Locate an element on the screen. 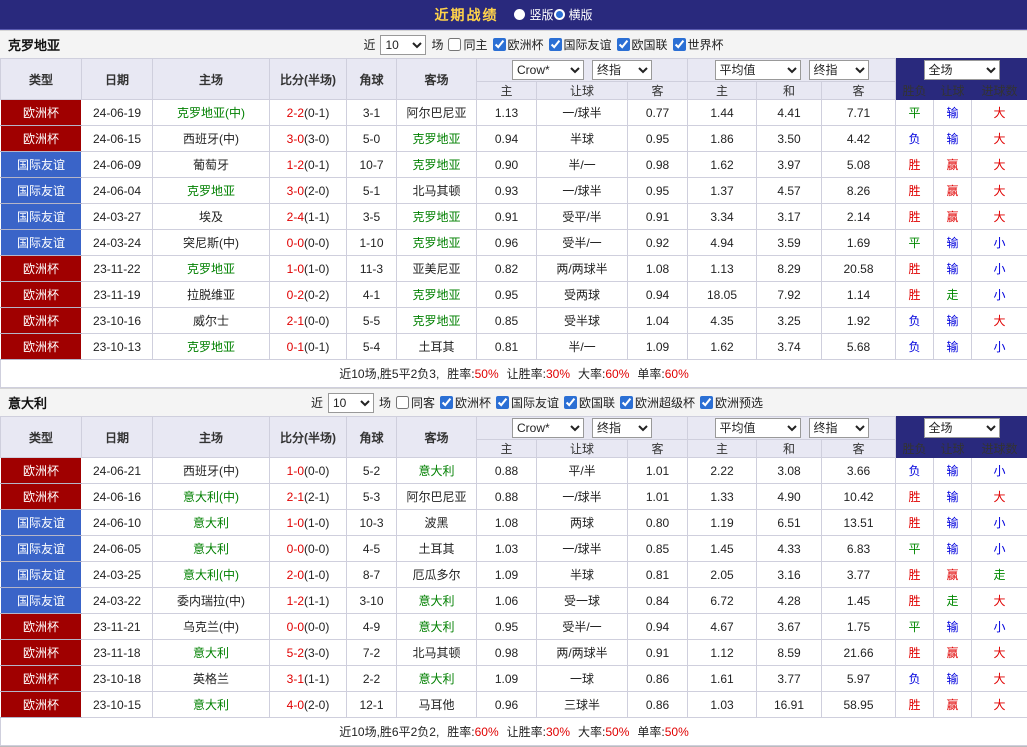  avg-home: 1.61 is located at coordinates (722, 678).